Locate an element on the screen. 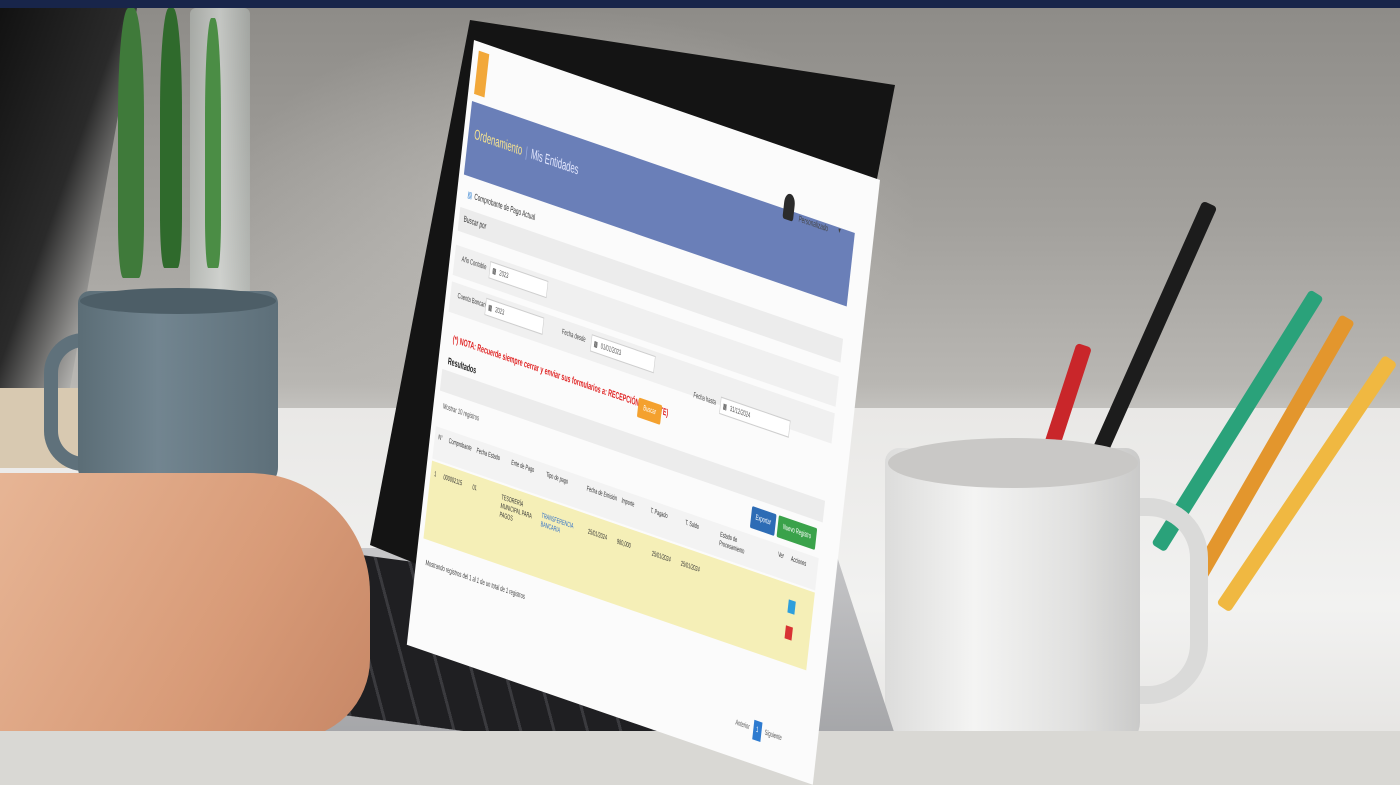 The height and width of the screenshot is (785, 1400). menu-toggle-button is located at coordinates (482, 74).